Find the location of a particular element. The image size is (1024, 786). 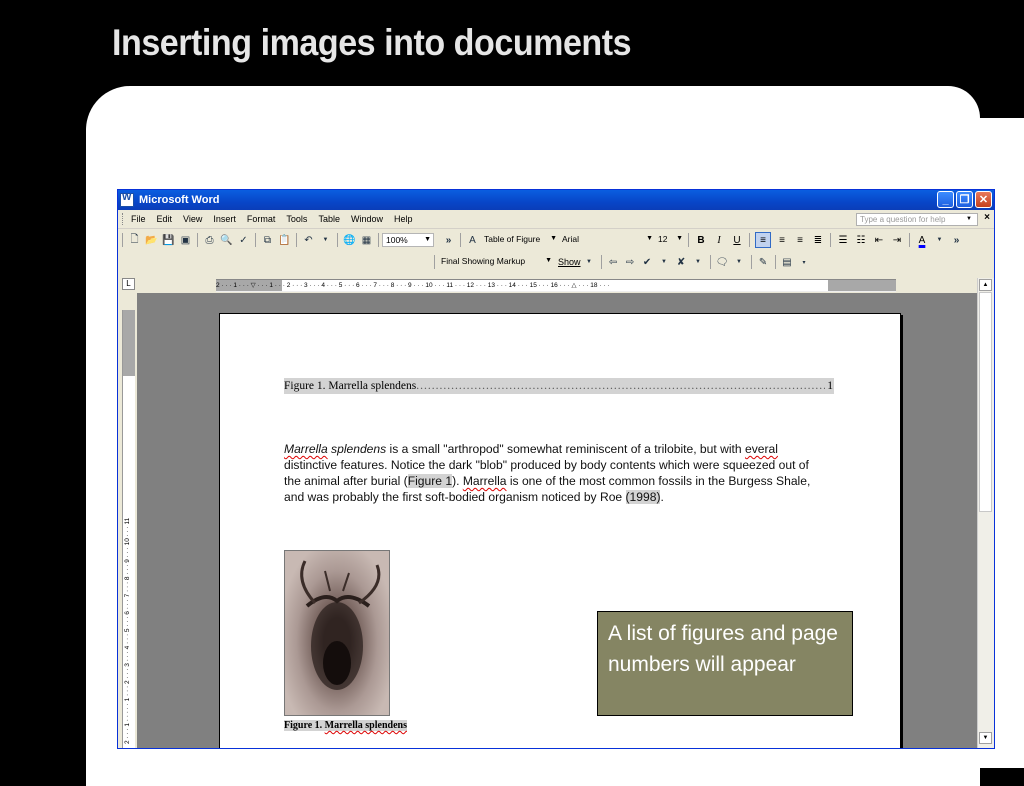

reject-change-icon: ✘ is located at coordinates (681, 262).